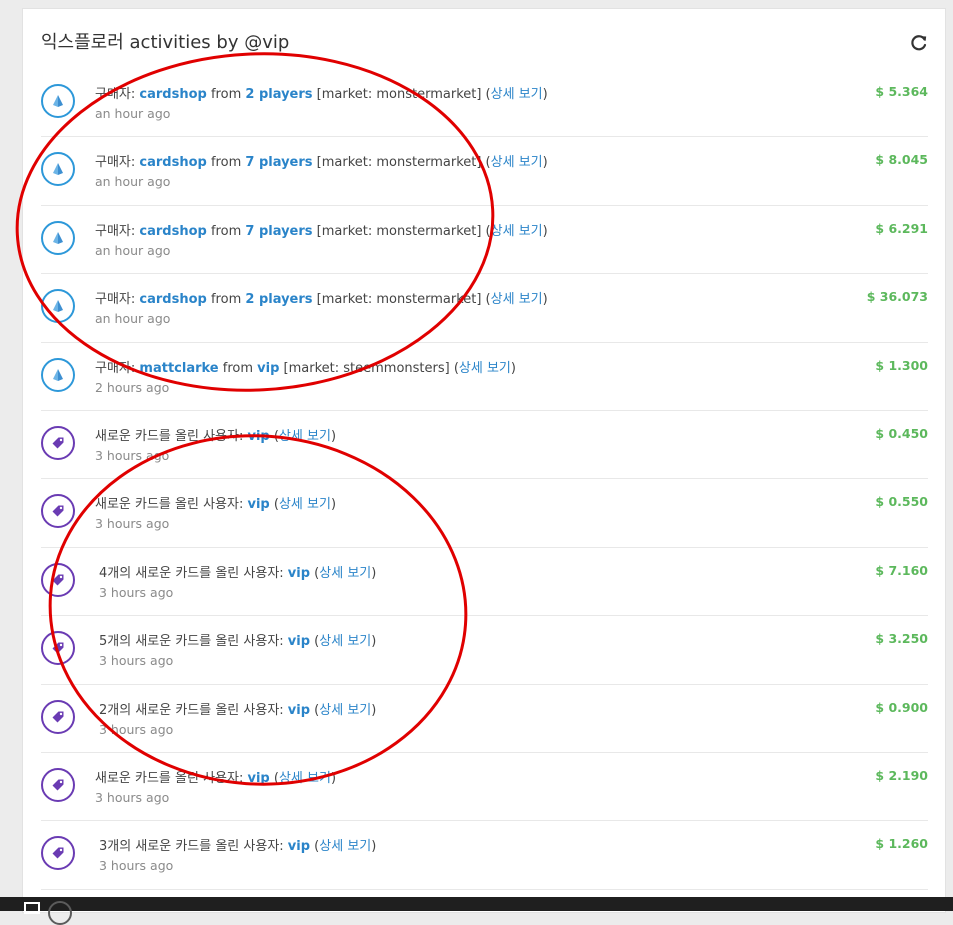  Describe the element at coordinates (901, 502) in the screenshot. I see `activity-amount: $ 0.550` at that location.